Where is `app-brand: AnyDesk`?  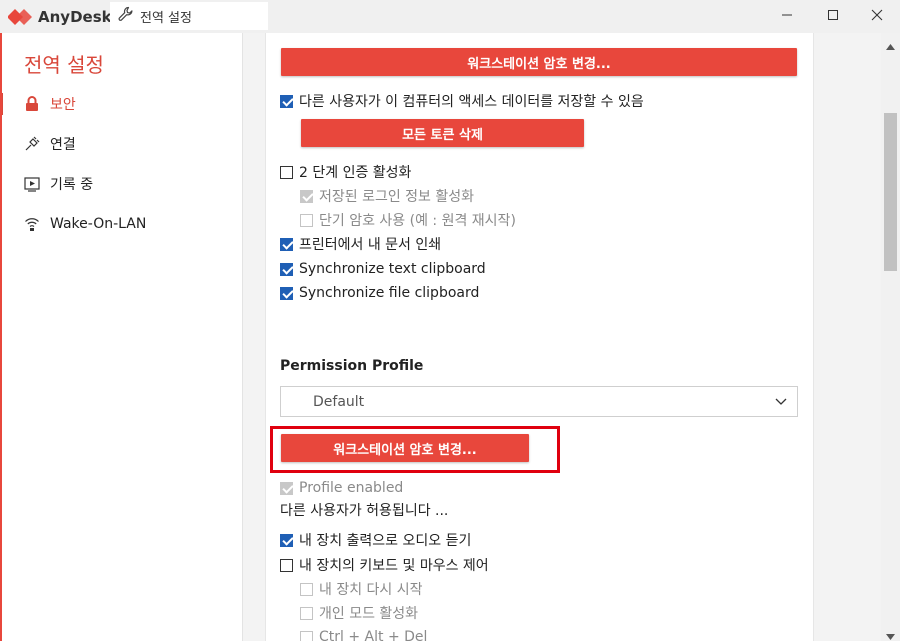
app-brand: AnyDesk is located at coordinates (59, 17).